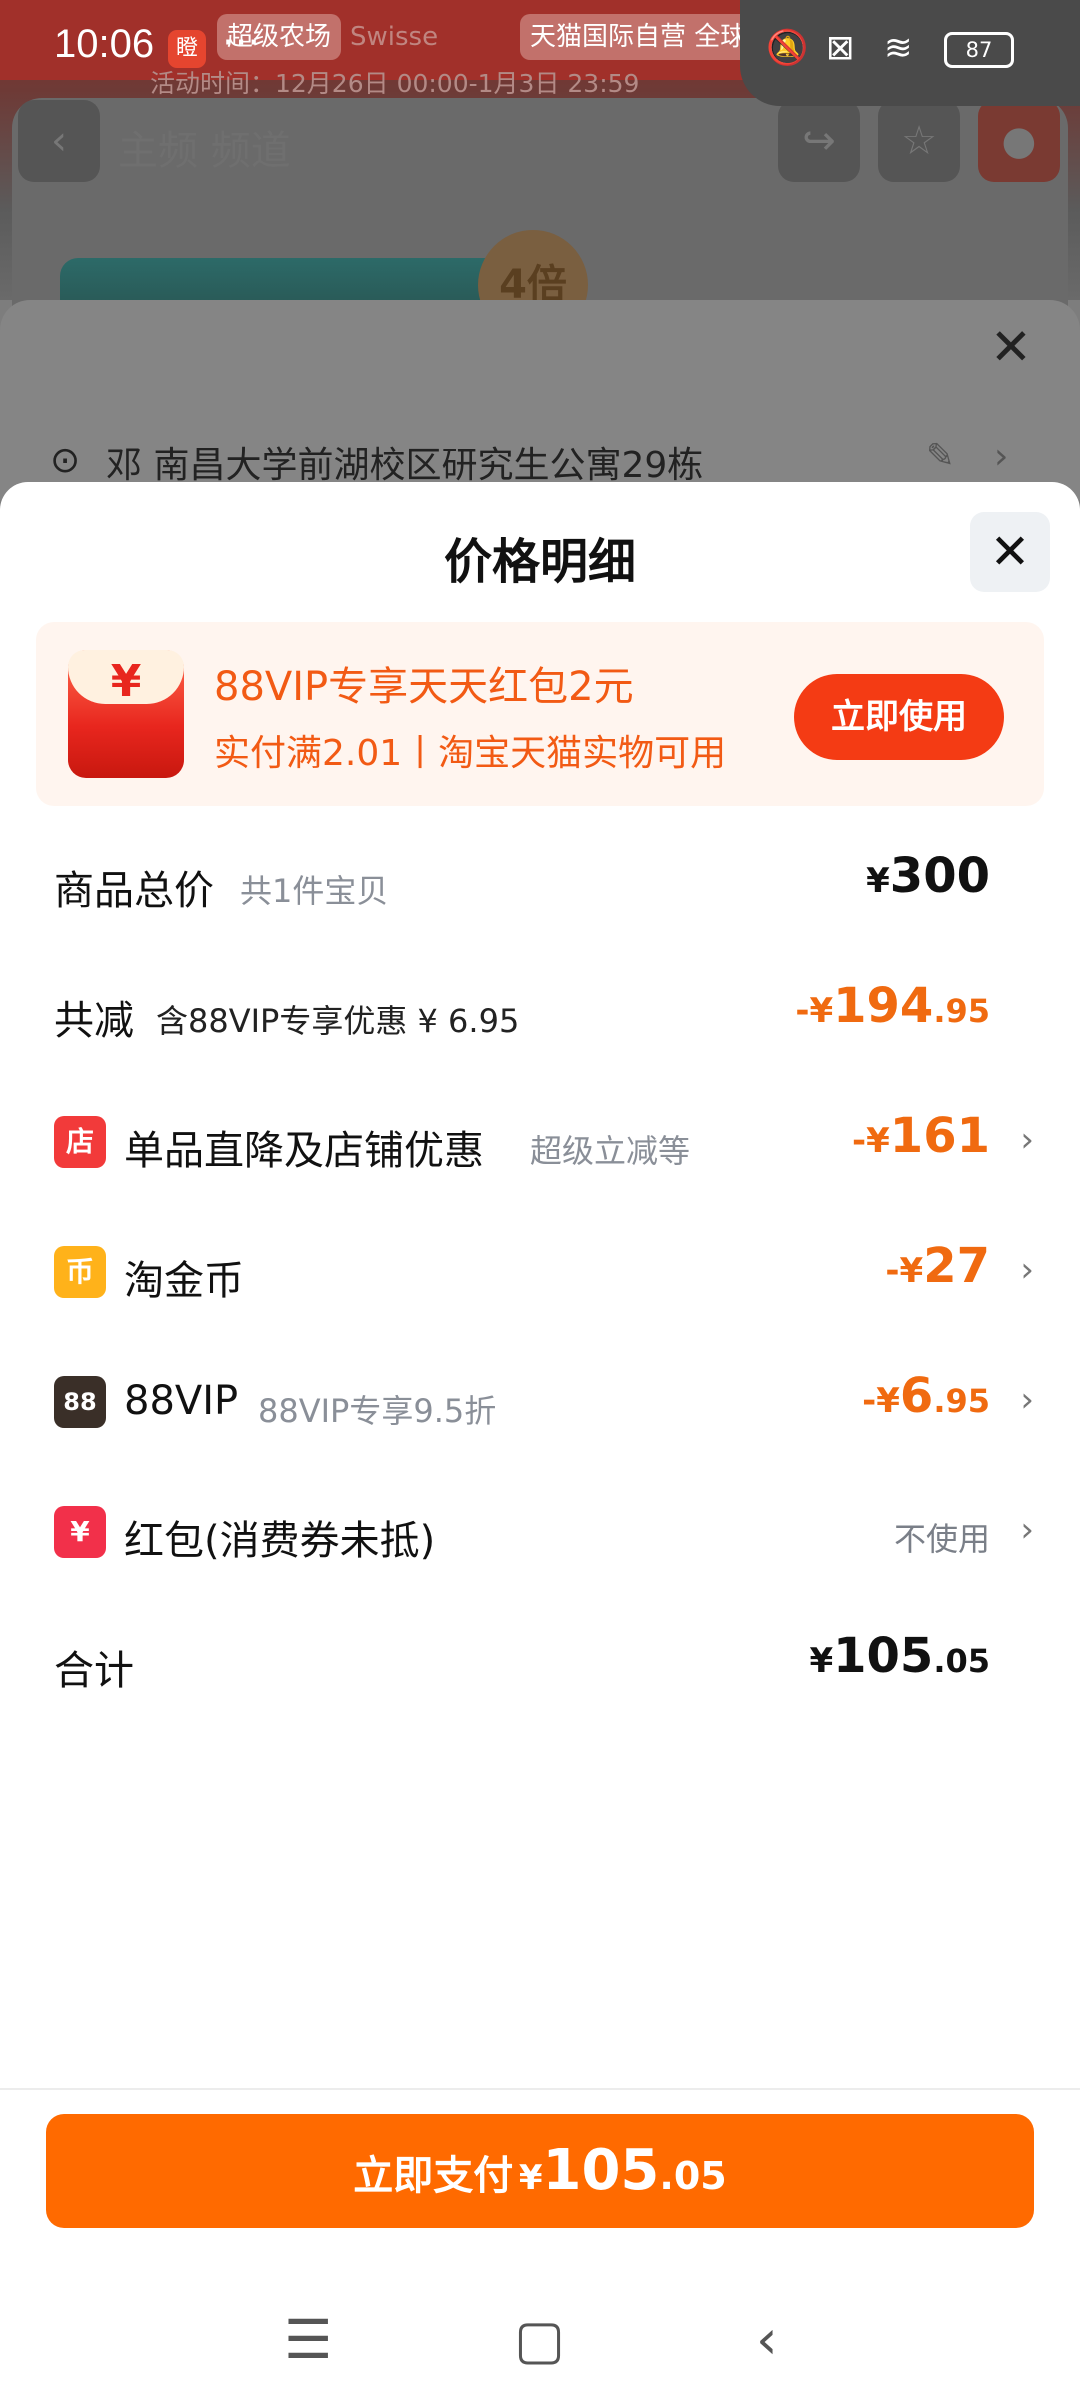 The width and height of the screenshot is (1080, 2400). Describe the element at coordinates (540, 714) in the screenshot. I see `red-packet-promo: ¥ 88VIP专享天天红包2元 实付满2.01丨淘宝天猫实物可用 立即使用` at that location.